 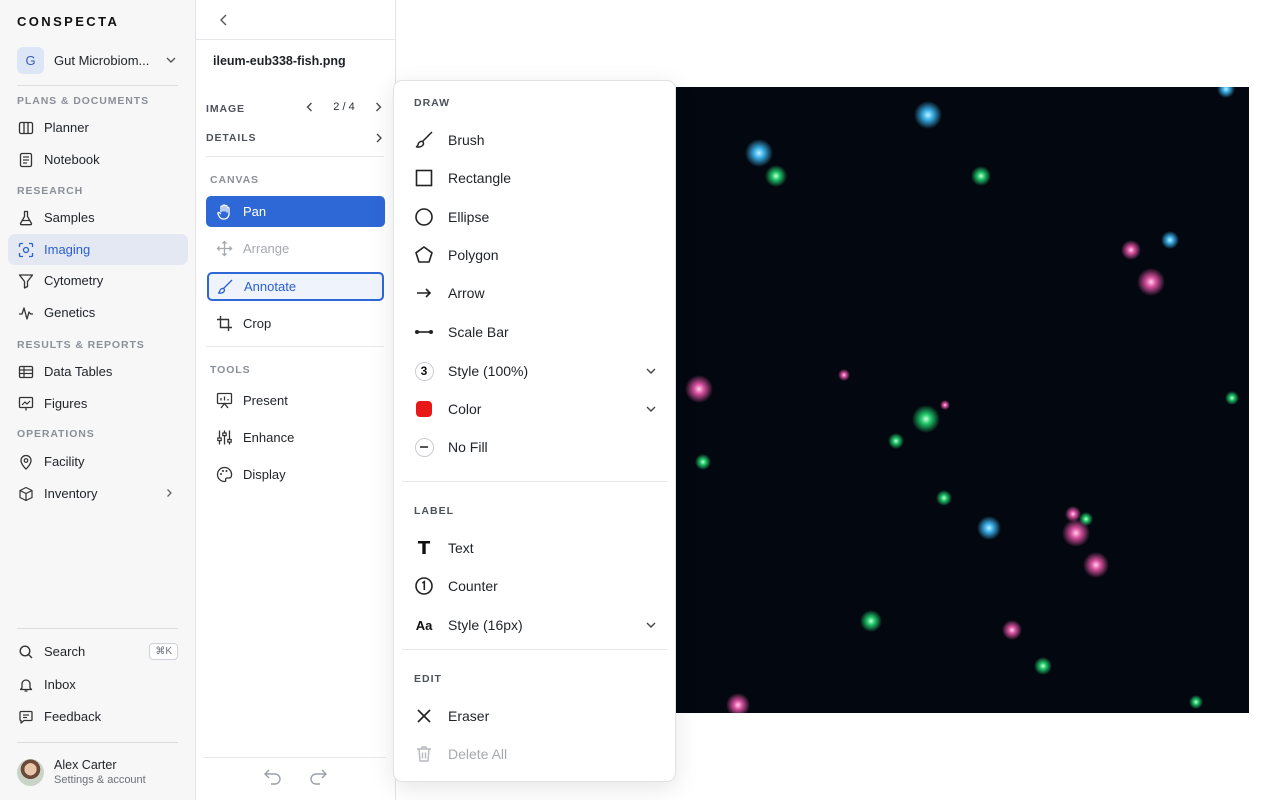 I want to click on menu-item-text: T Text, so click(x=535, y=548).